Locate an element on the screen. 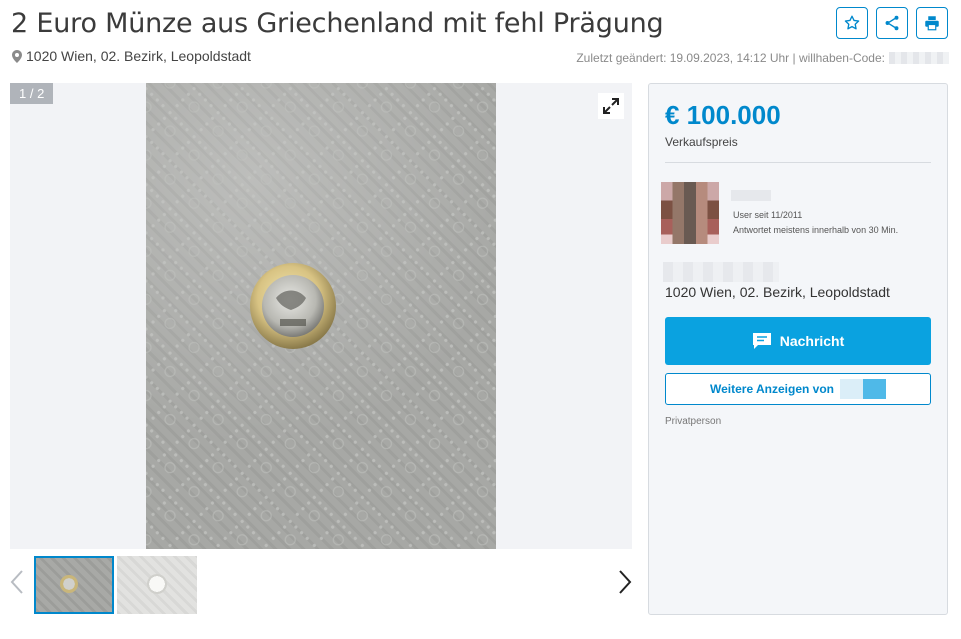  more-ads-label: Weitere Anzeigen von is located at coordinates (772, 389).